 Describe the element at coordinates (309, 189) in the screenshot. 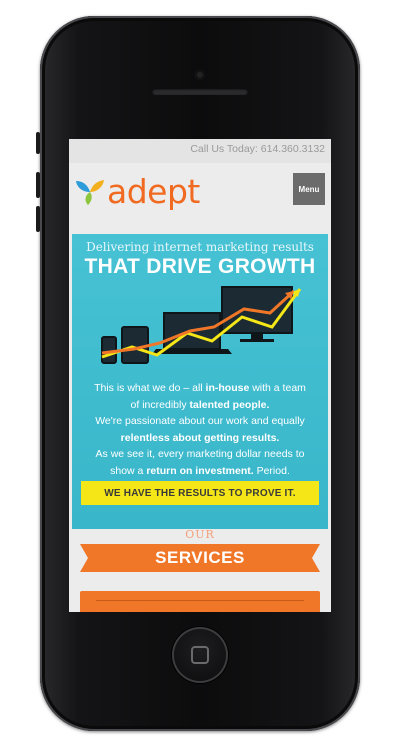

I see `menu-button: Menu` at that location.